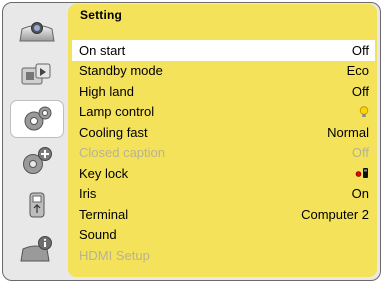  I want to click on menu-row-sound: Sound, so click(223, 235).